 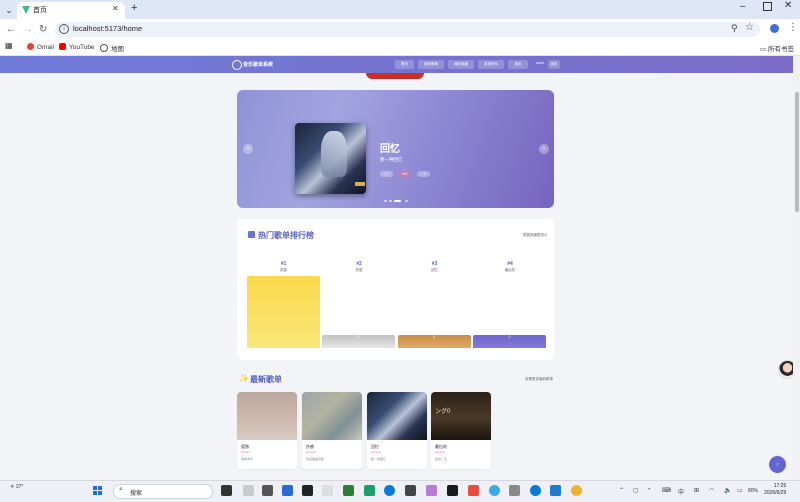 What do you see at coordinates (793, 27) in the screenshot?
I see `browser-menu-icon: ⋮` at bounding box center [793, 27].